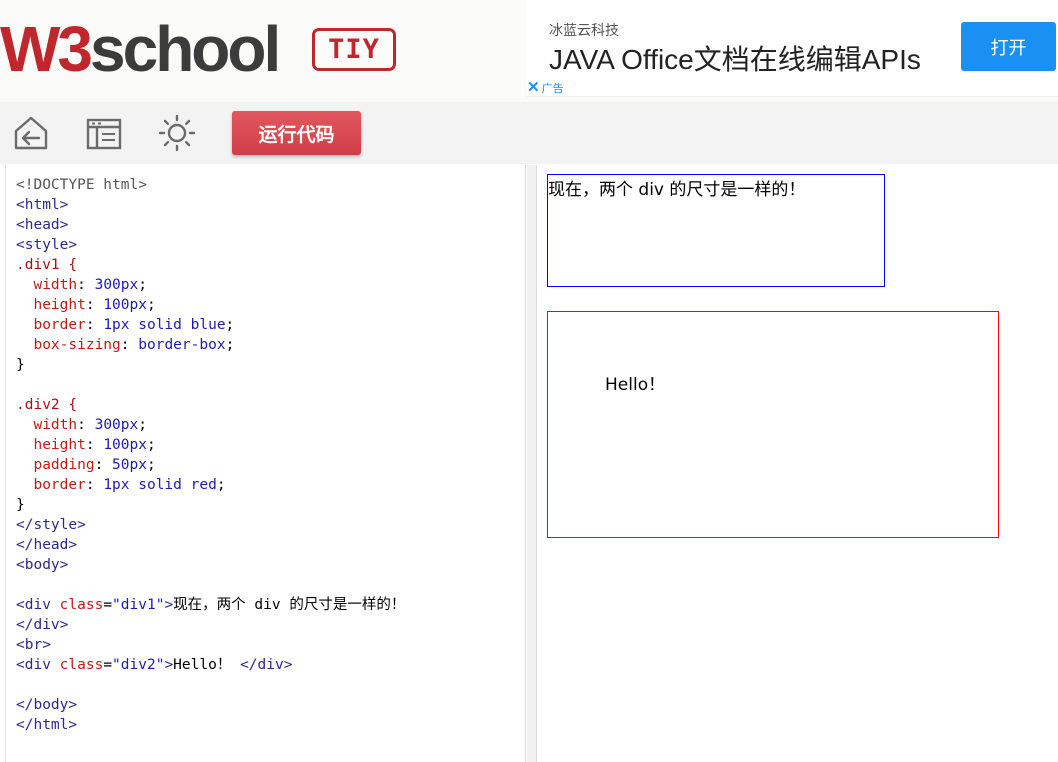  Describe the element at coordinates (42, 205) in the screenshot. I see `code-line: <html>` at that location.